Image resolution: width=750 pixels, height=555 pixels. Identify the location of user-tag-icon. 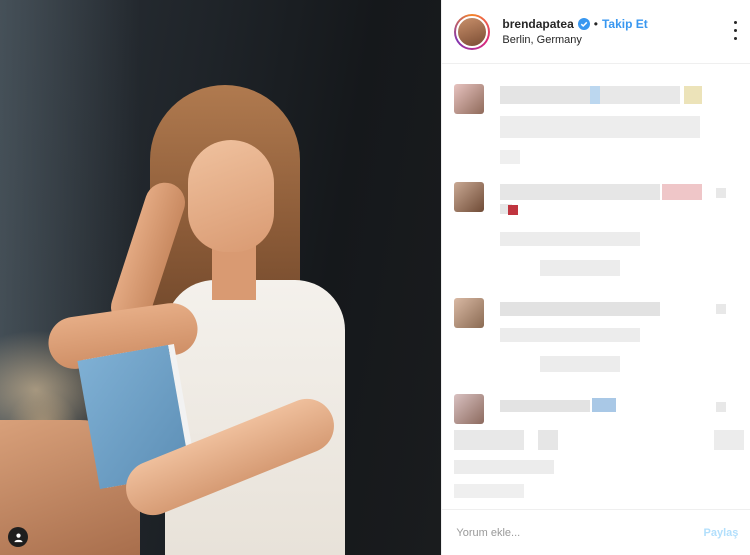
(18, 537).